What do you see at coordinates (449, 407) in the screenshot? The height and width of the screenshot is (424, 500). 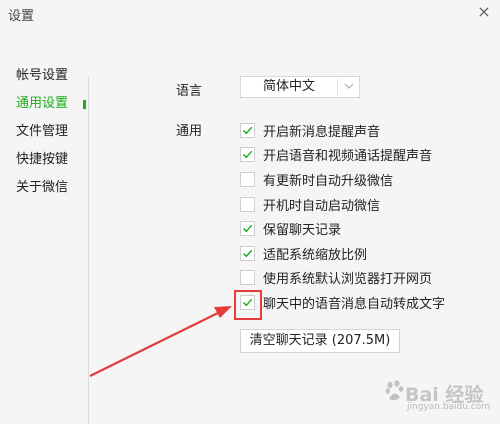 I see `watermark-url: jingyan.baidu.com` at bounding box center [449, 407].